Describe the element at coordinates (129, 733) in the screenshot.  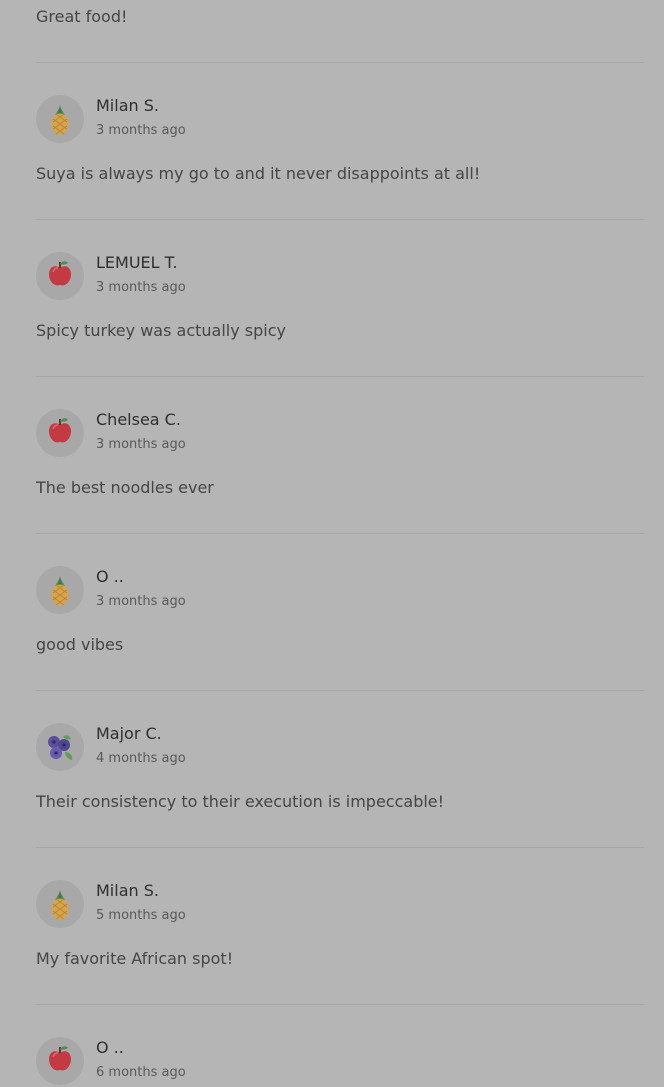
I see `reviewer-name: Major C.` at that location.